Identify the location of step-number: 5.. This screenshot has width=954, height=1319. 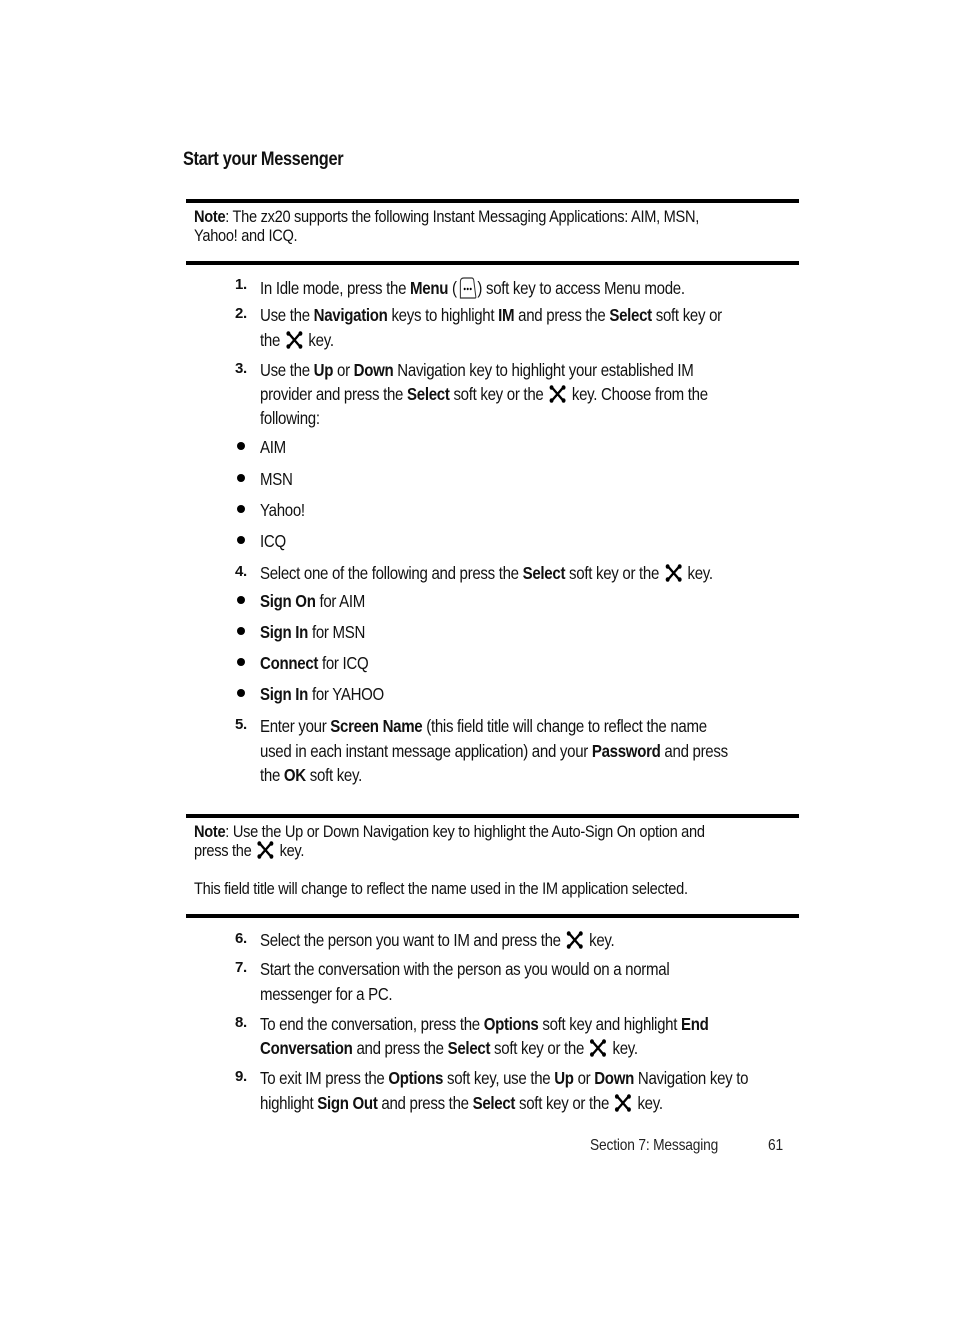
(241, 724).